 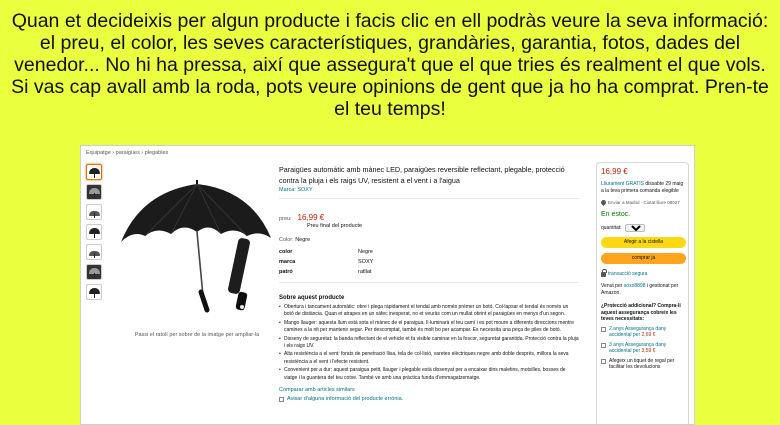 I want to click on delivery-prefix: Lliurament GRATIS, so click(x=622, y=184).